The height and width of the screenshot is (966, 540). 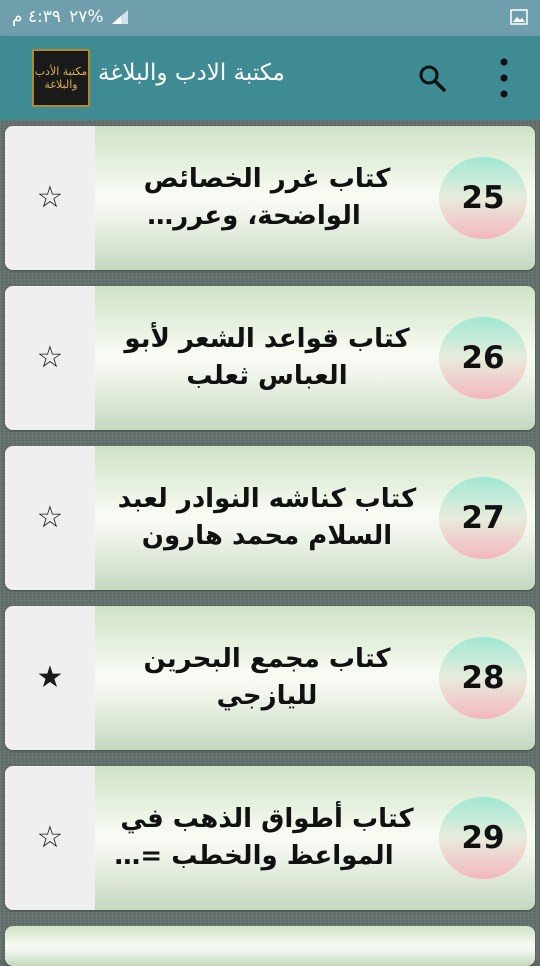 I want to click on gallery-icon, so click(x=519, y=17).